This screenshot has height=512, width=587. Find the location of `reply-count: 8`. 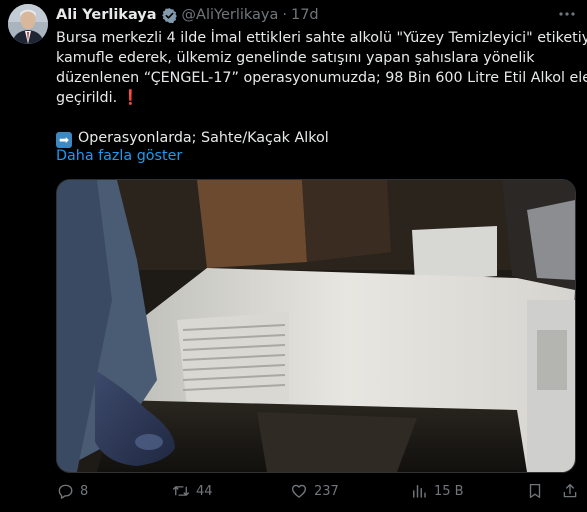

reply-count: 8 is located at coordinates (84, 491).